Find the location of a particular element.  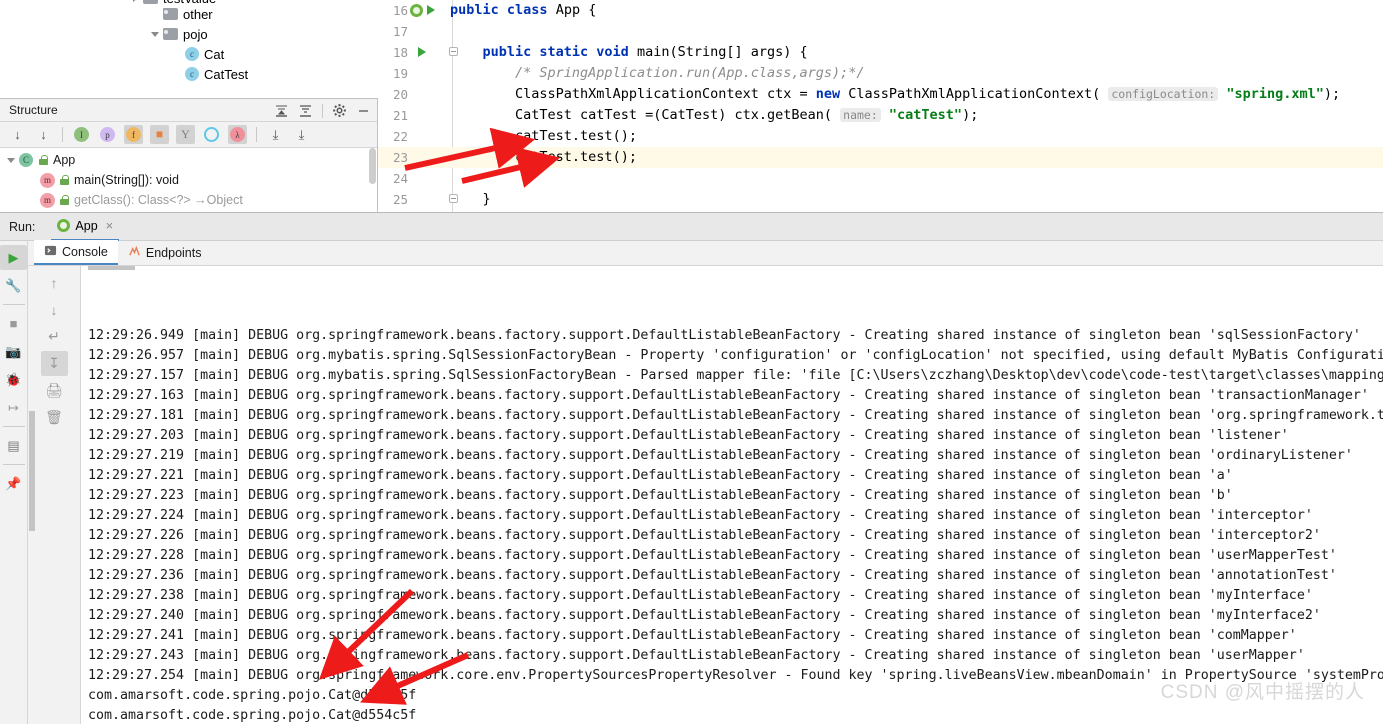

project-tree-item-clipped is located at coordinates (189, 87).